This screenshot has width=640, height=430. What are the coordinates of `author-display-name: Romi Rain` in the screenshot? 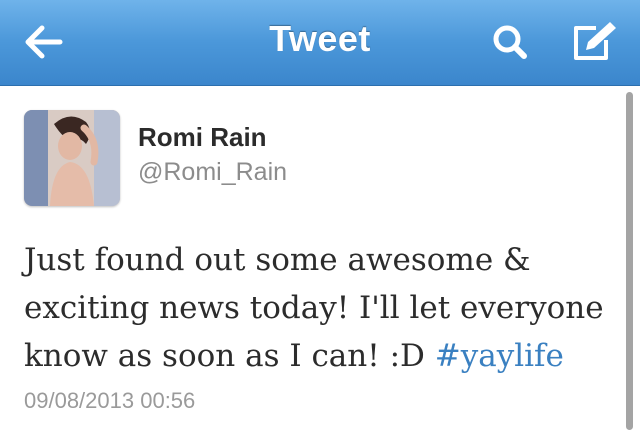 It's located at (202, 137).